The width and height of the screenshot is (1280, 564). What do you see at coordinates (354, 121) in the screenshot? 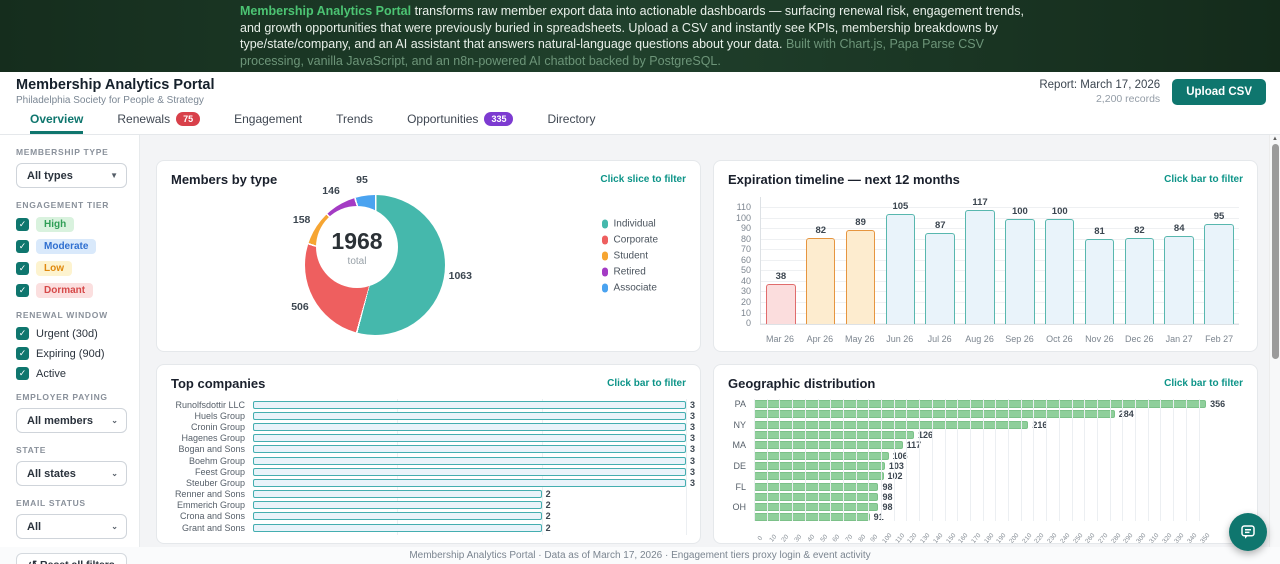
I see `tab-trends: Trends` at bounding box center [354, 121].